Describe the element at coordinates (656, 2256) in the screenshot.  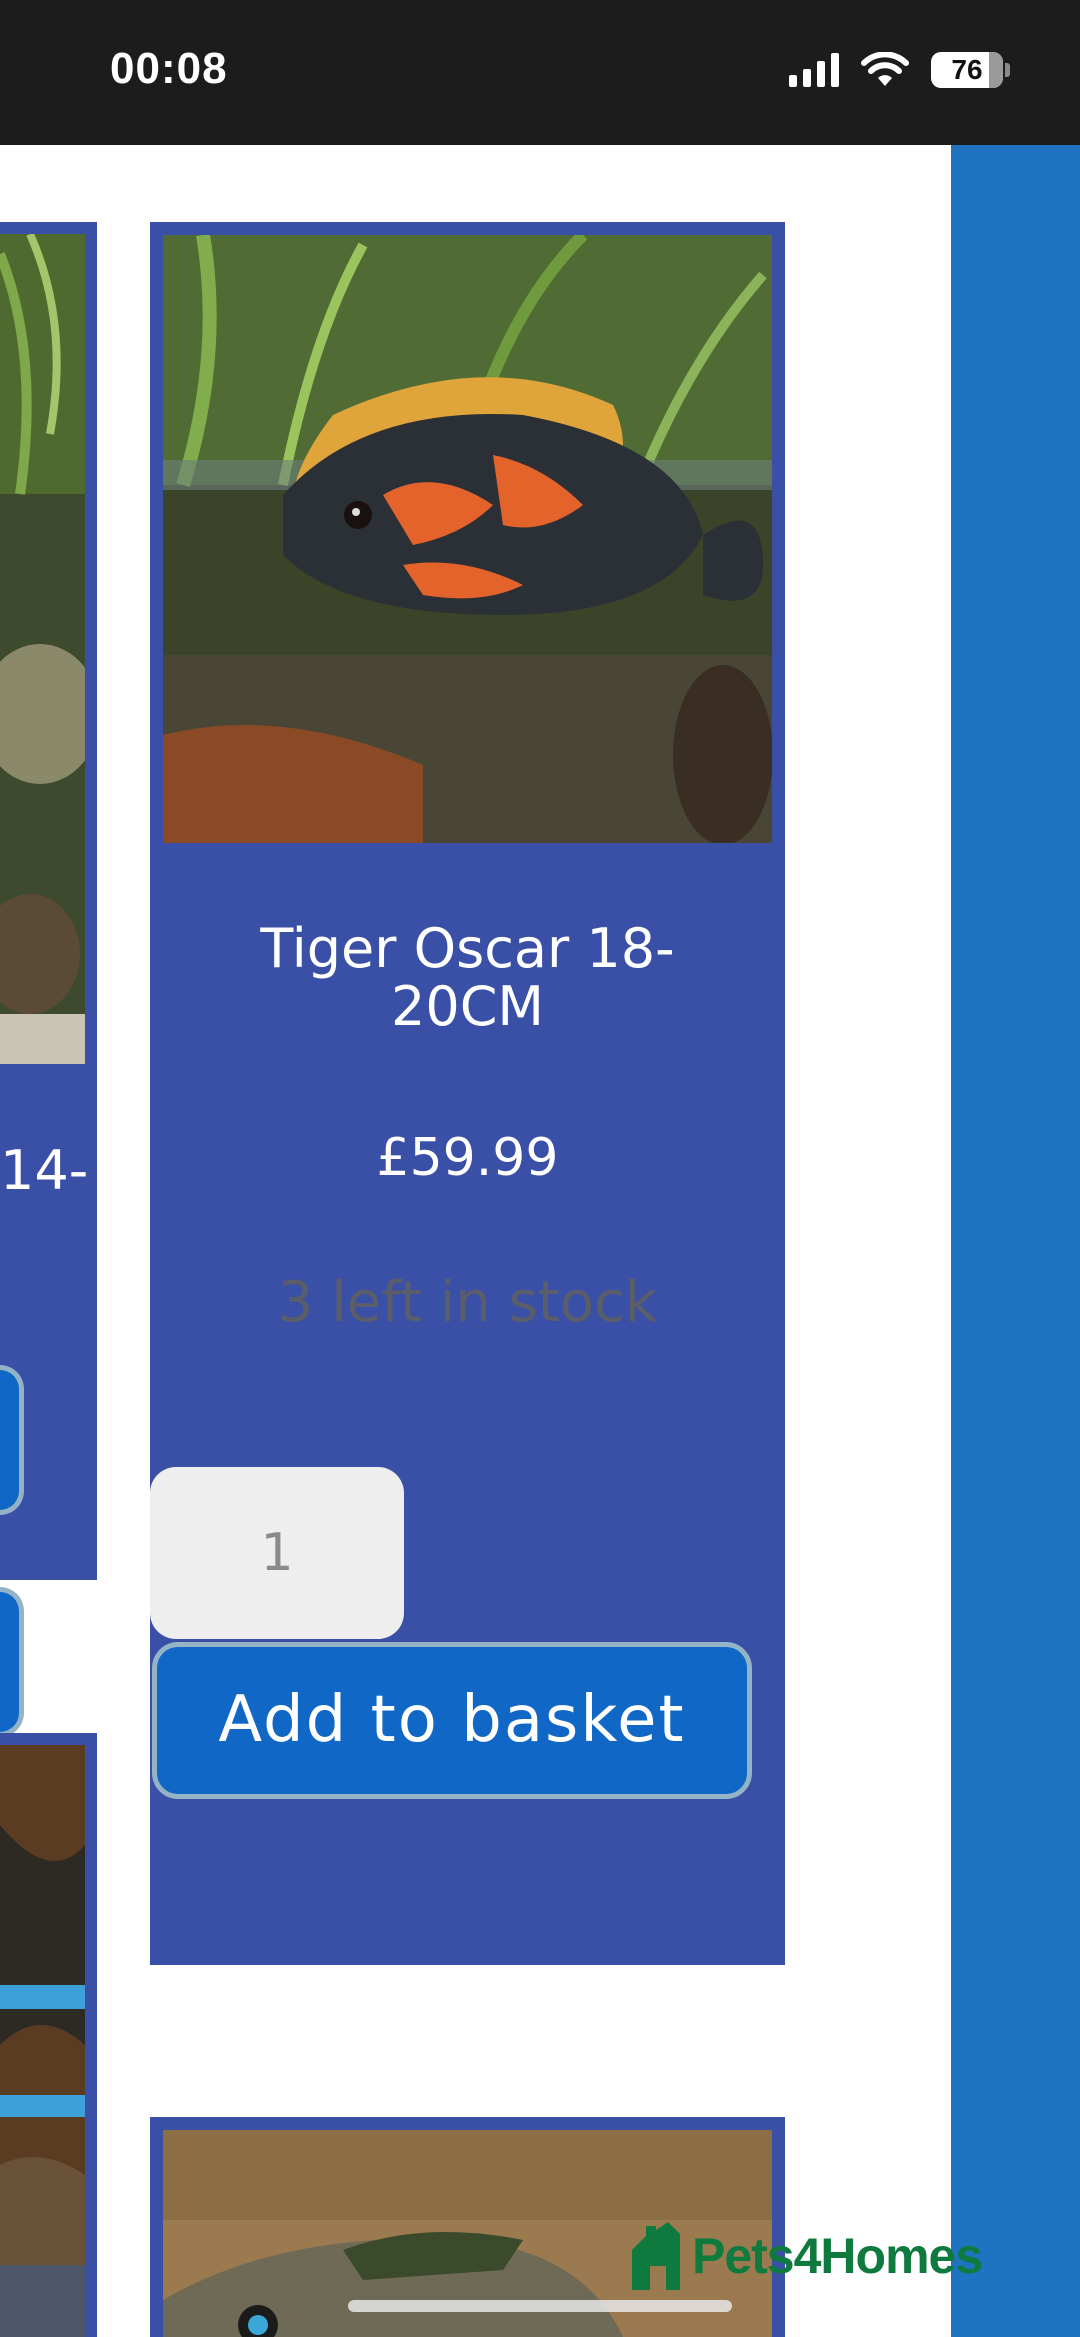
I see `pets4homes-logo-icon` at that location.